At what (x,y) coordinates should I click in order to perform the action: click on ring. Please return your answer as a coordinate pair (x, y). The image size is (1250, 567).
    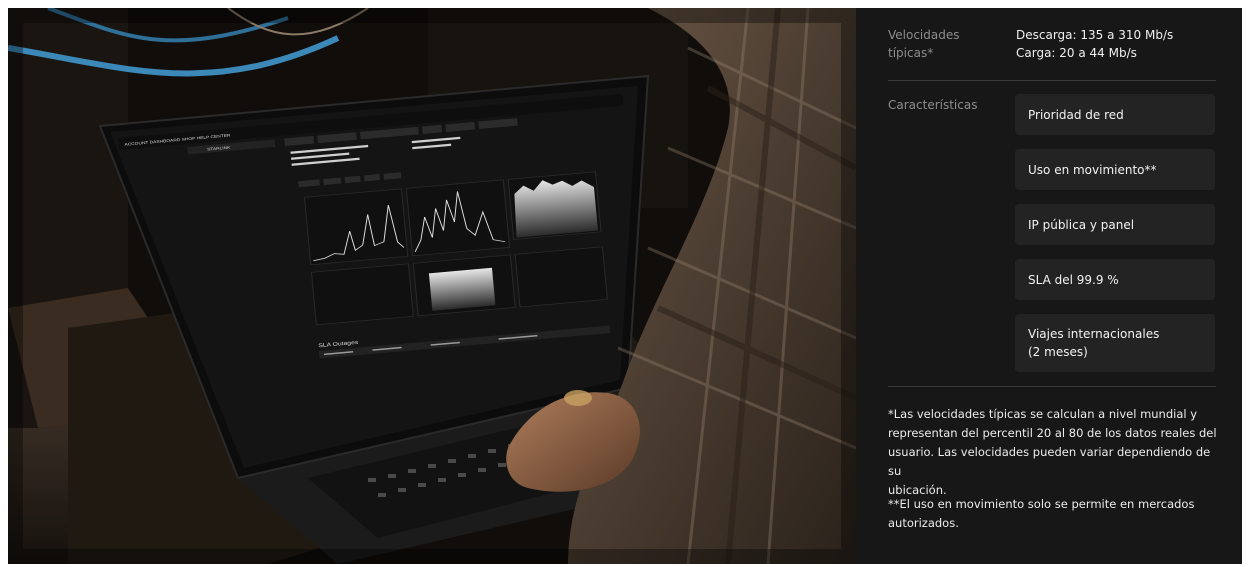
    Looking at the image, I should click on (578, 398).